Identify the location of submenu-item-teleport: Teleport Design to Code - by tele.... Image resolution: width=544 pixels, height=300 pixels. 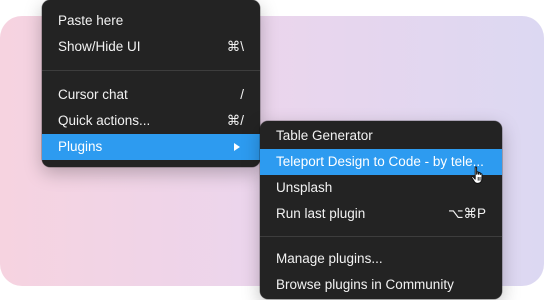
(381, 162).